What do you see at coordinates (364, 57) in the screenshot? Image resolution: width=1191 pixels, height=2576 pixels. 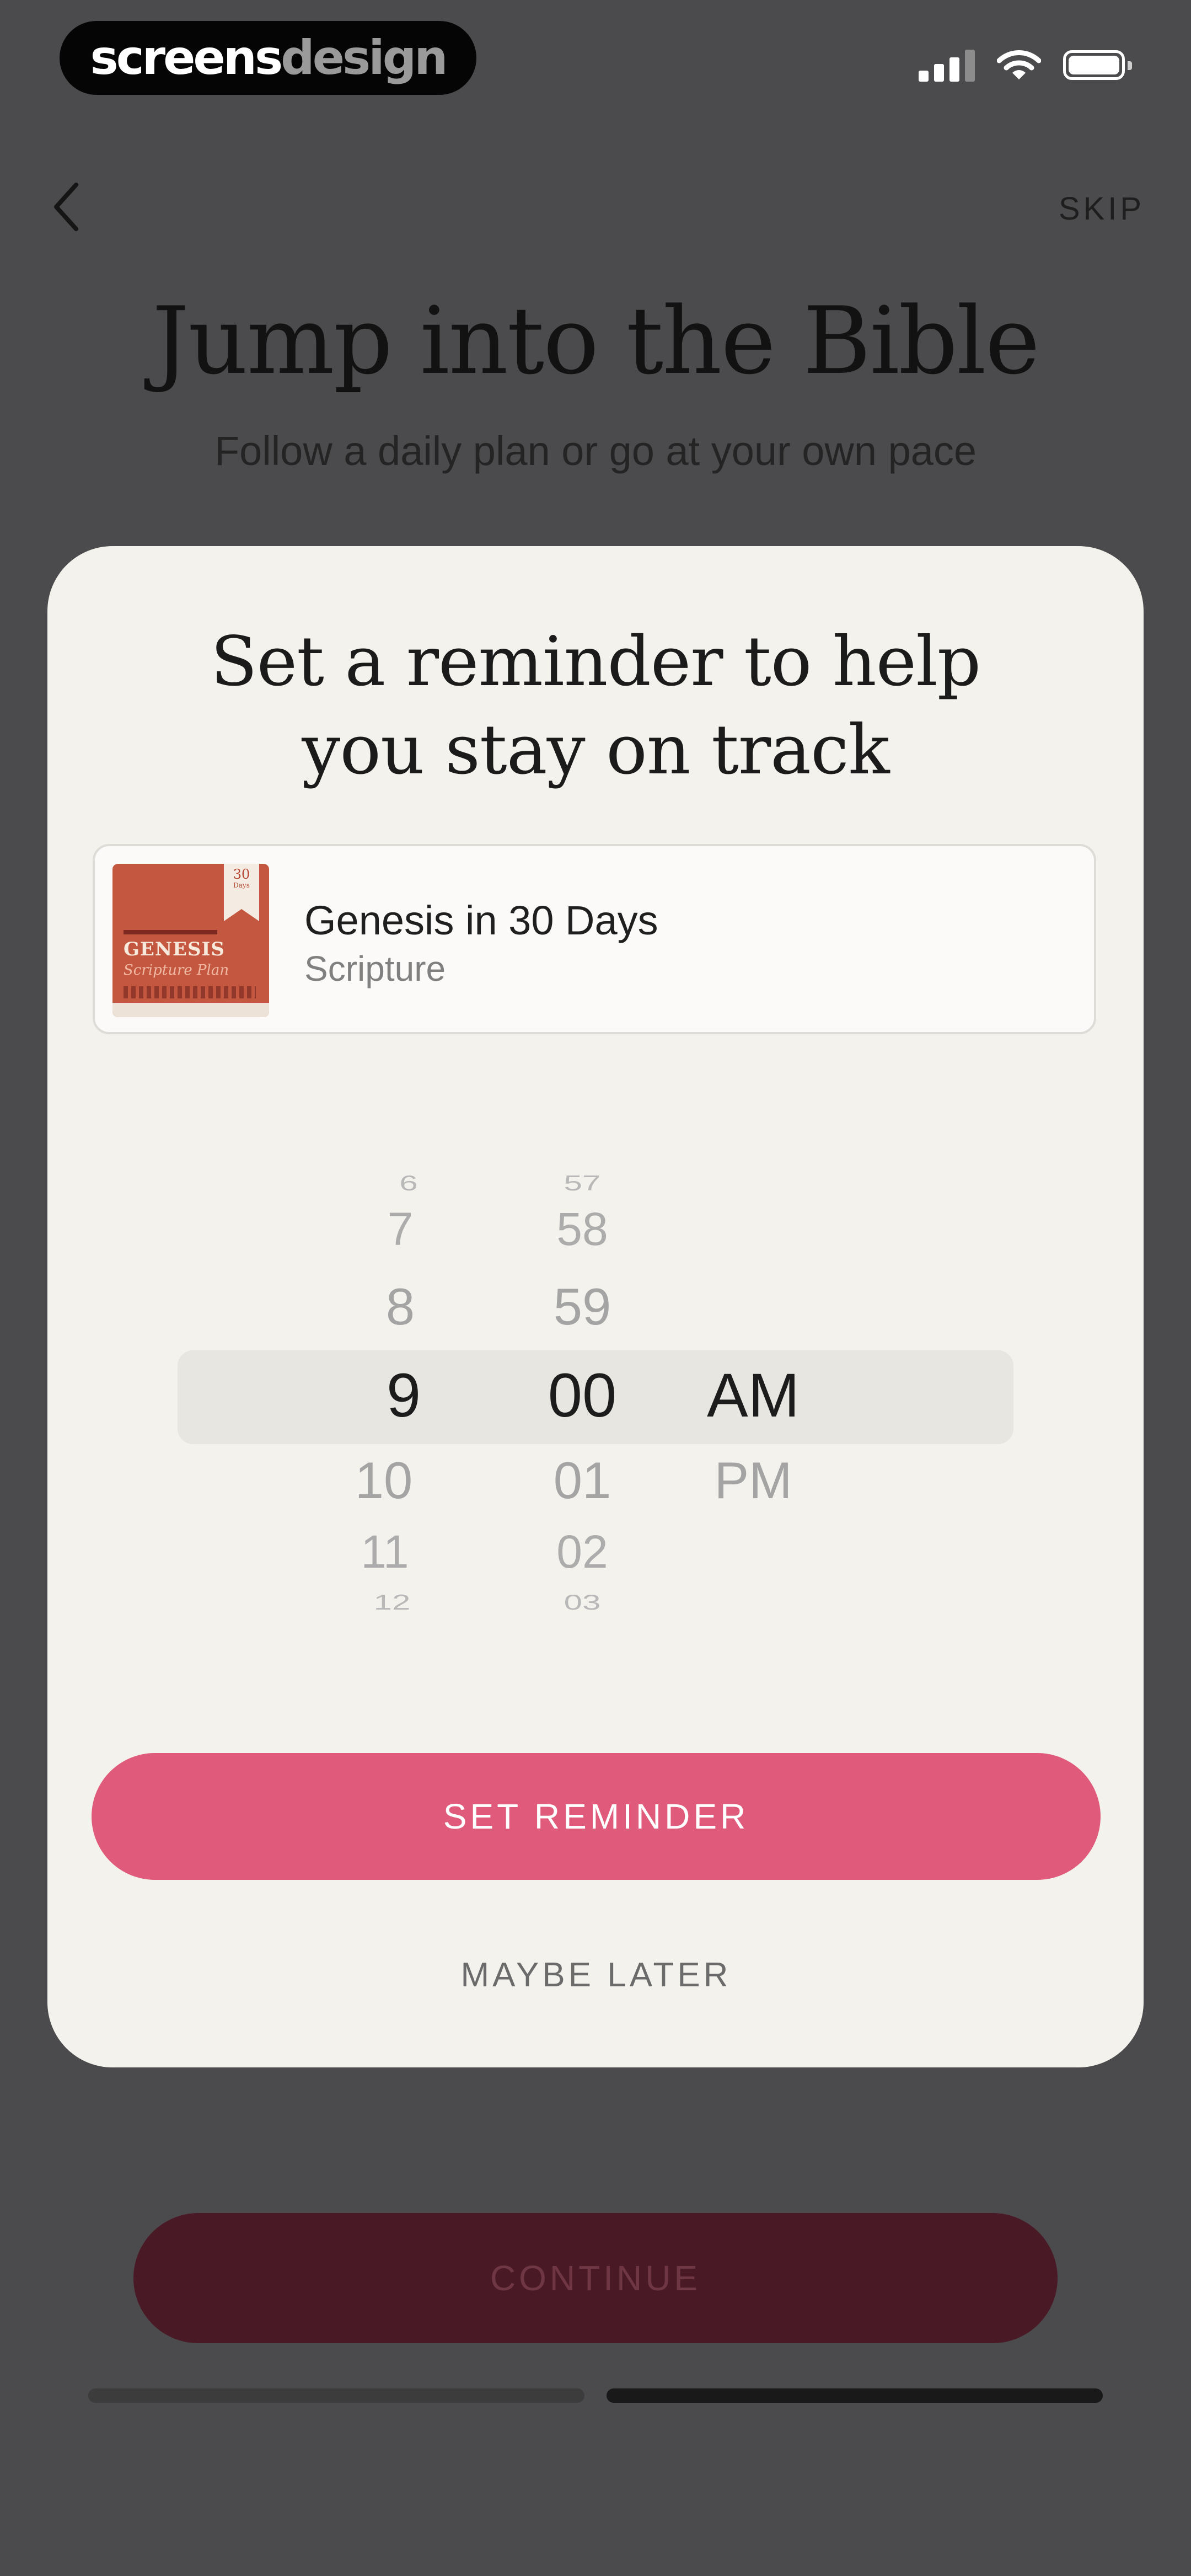 I see `watermark-part2: design` at bounding box center [364, 57].